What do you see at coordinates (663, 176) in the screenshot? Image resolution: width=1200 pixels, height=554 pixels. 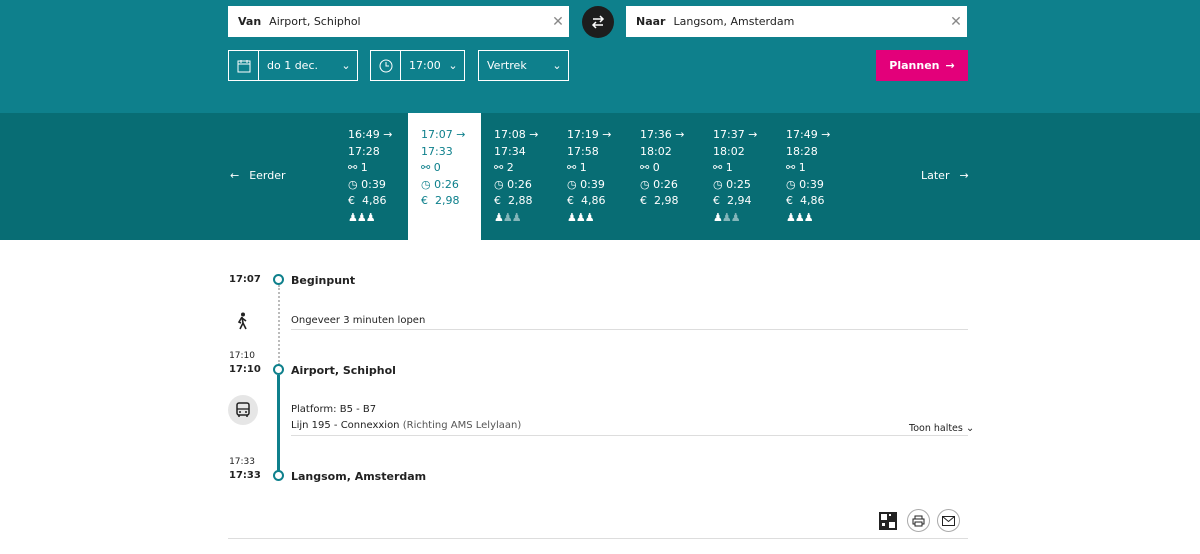 I see `journey-option: 17:36 → 18:02 ⚯ 0 ◷ 0:26 € 2,98` at bounding box center [663, 176].